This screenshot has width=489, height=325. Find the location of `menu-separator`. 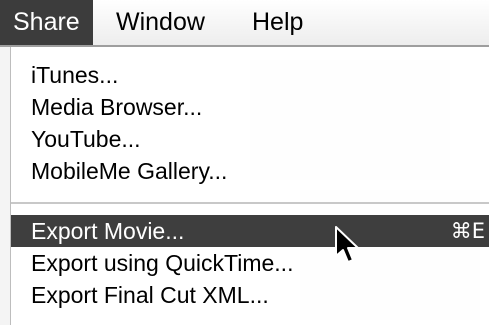

menu-separator is located at coordinates (250, 203).